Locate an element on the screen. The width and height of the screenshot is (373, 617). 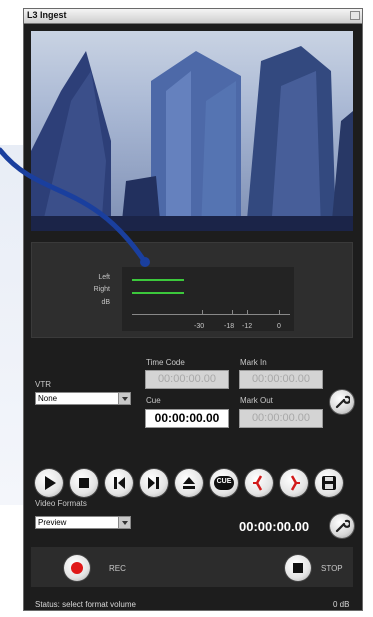
vtr-settings-button is located at coordinates (342, 402).